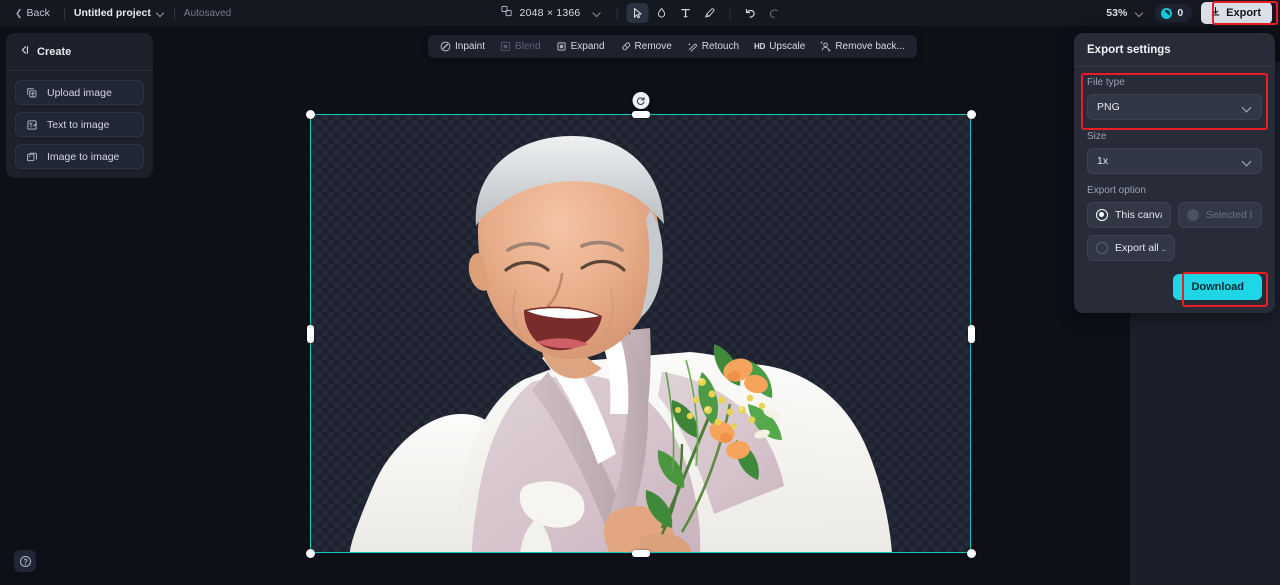 The image size is (1280, 585). I want to click on rotate-handle, so click(640, 100).